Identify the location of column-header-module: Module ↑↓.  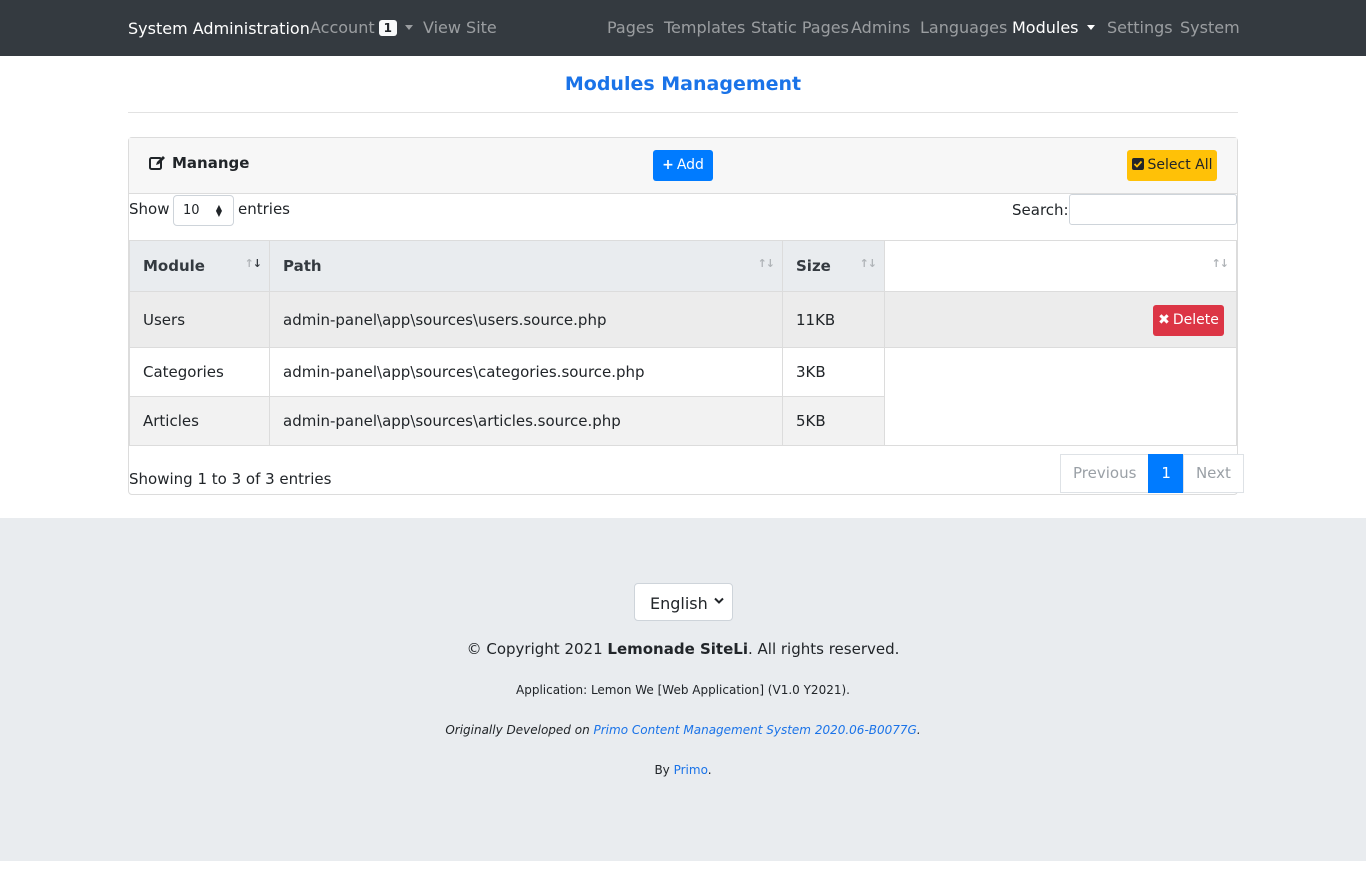
(199, 266).